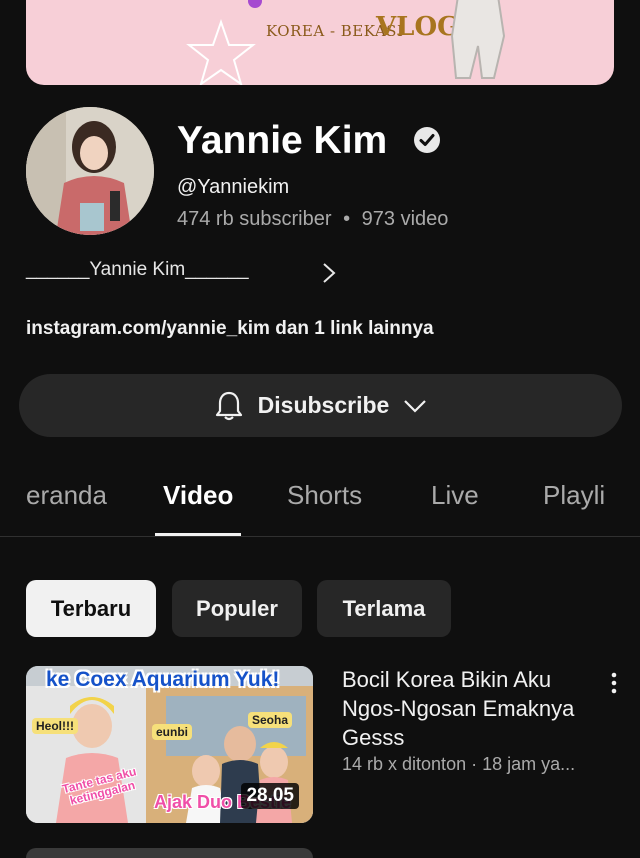 The image size is (640, 858). What do you see at coordinates (614, 683) in the screenshot?
I see `more-vertical-icon` at bounding box center [614, 683].